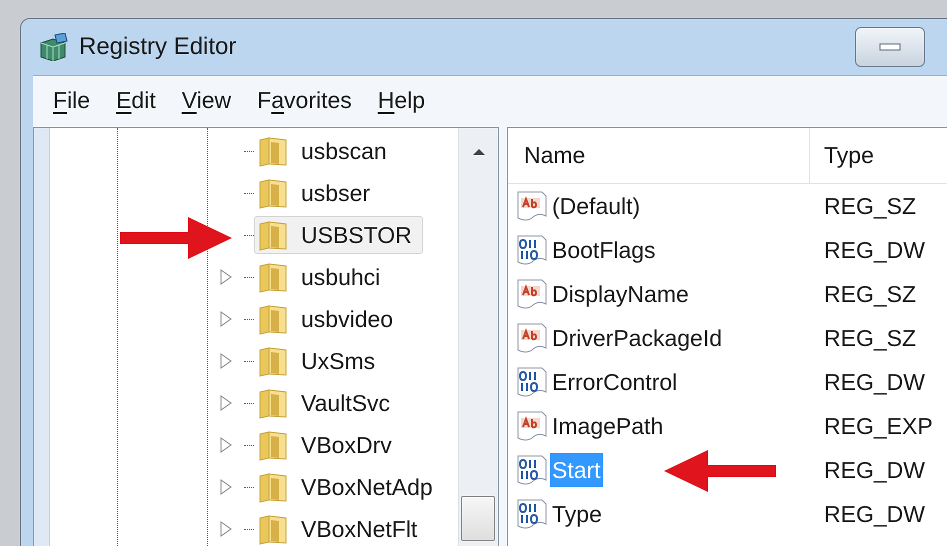 This screenshot has height=546, width=947. Describe the element at coordinates (326, 151) in the screenshot. I see `tree-item: usbscan` at that location.